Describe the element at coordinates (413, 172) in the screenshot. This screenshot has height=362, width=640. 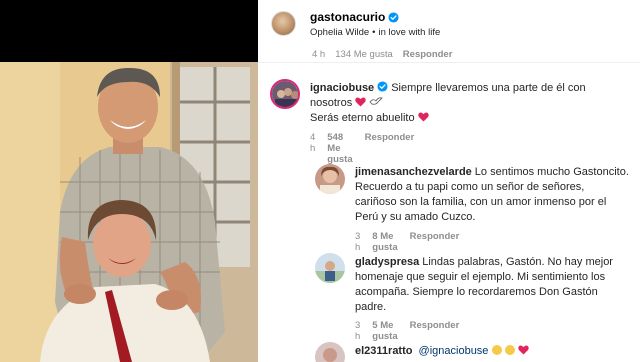
I see `commenter-username: jimenasanchezvelarde` at that location.